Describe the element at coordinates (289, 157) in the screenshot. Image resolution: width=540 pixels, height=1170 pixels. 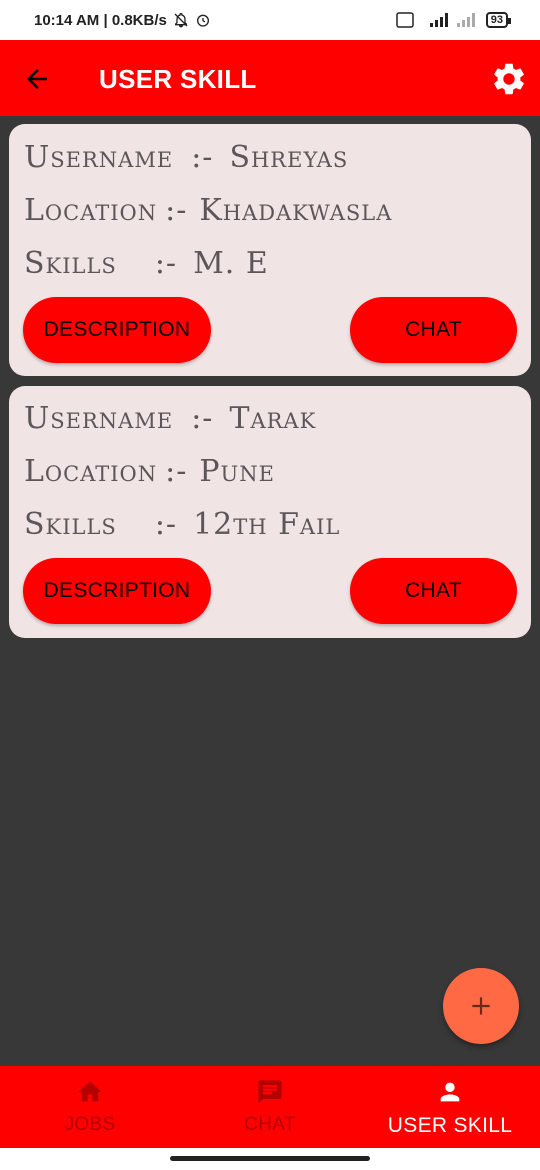
I see `username-value: Shreyas` at that location.